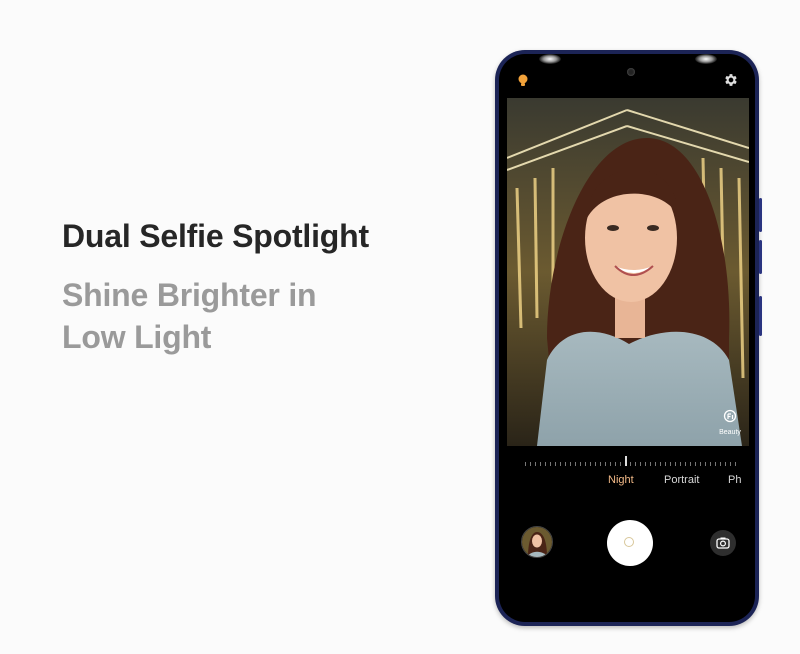 The image size is (800, 654). I want to click on right-selfie-flash, so click(706, 59).